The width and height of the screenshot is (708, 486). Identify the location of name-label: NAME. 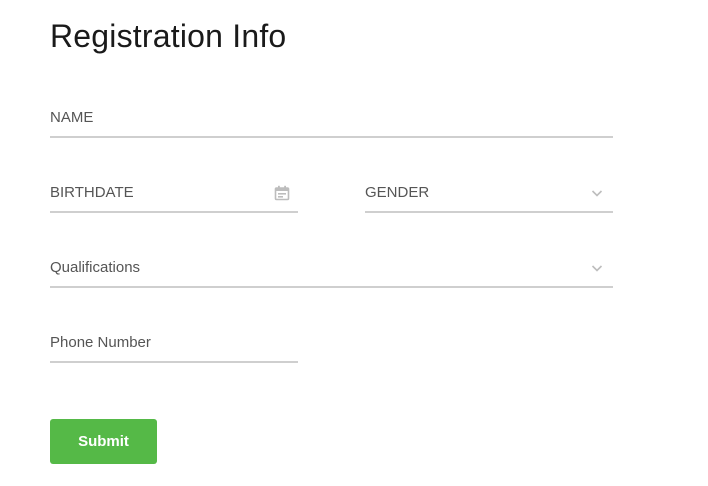
(72, 117).